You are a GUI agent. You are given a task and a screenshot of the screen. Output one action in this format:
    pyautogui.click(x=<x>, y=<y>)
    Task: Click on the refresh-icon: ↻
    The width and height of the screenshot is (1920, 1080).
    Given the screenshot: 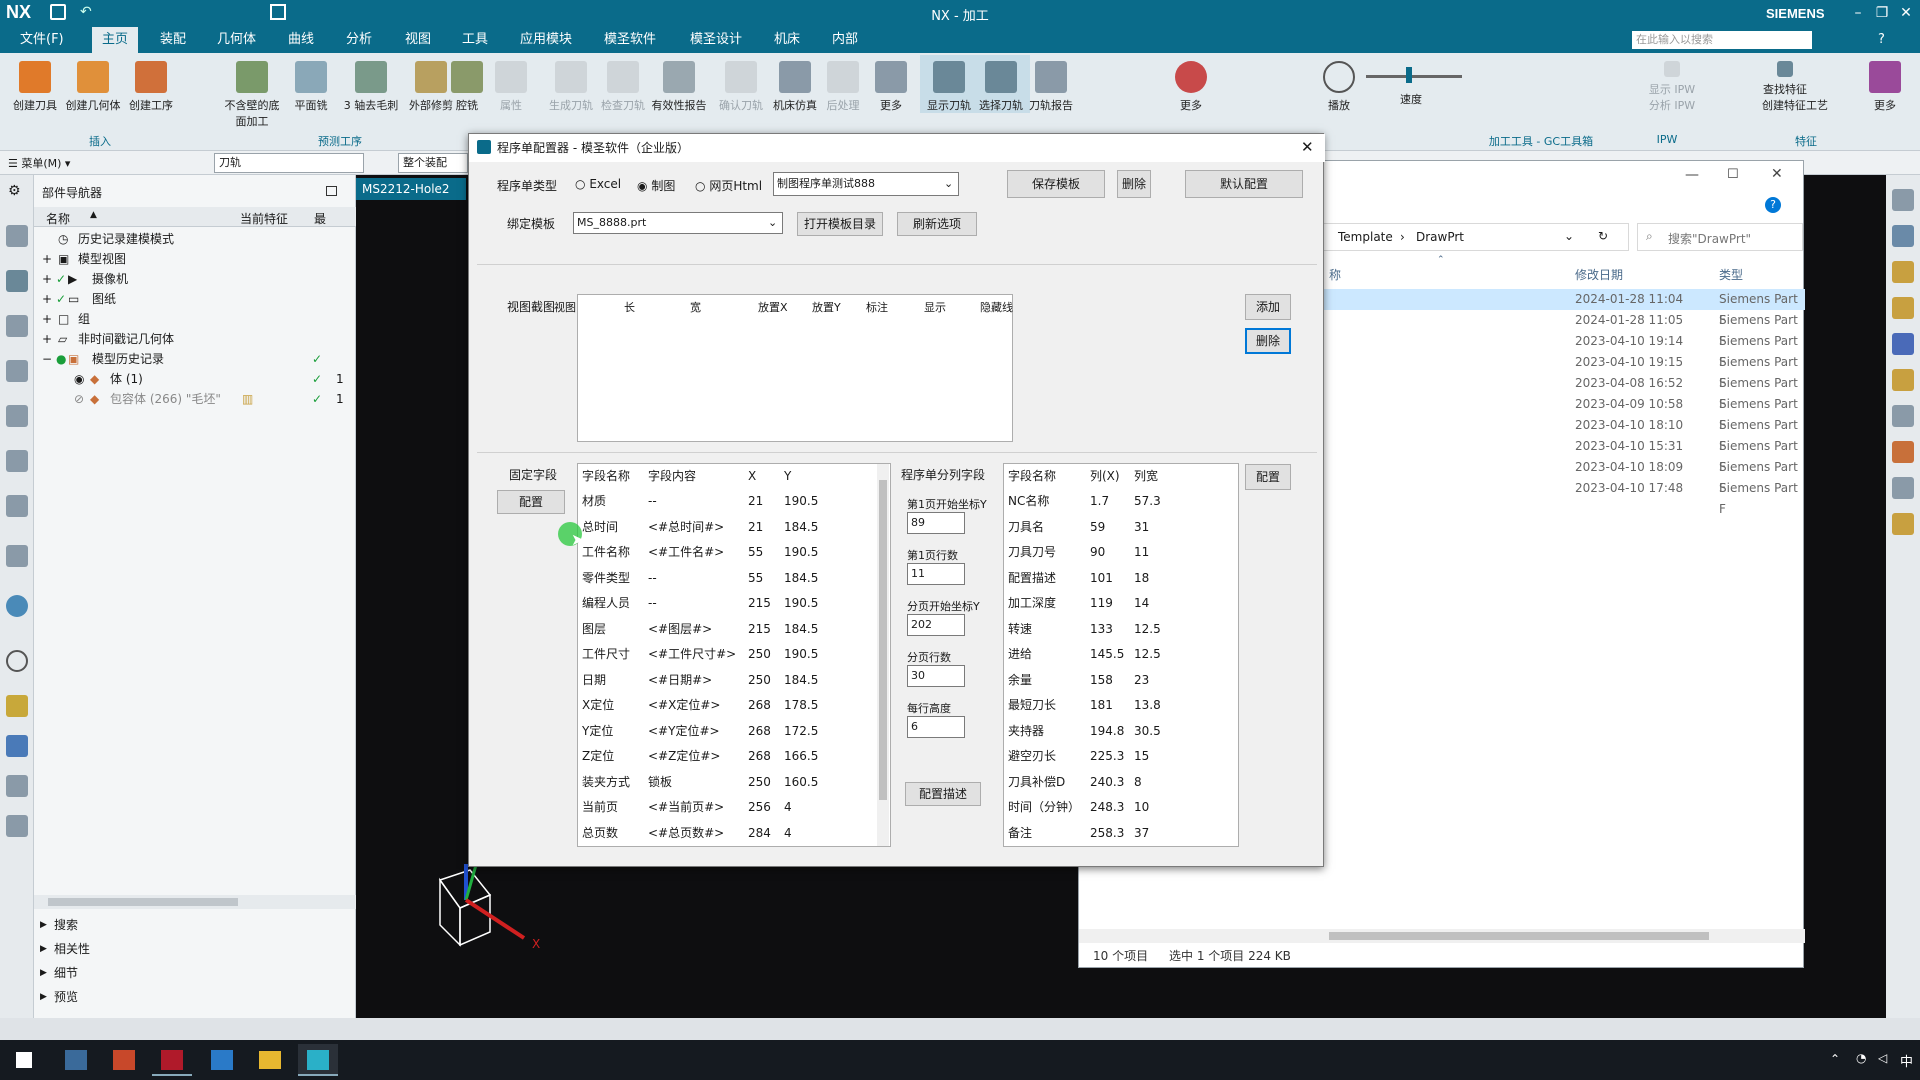 What is the action you would take?
    pyautogui.click(x=1603, y=236)
    